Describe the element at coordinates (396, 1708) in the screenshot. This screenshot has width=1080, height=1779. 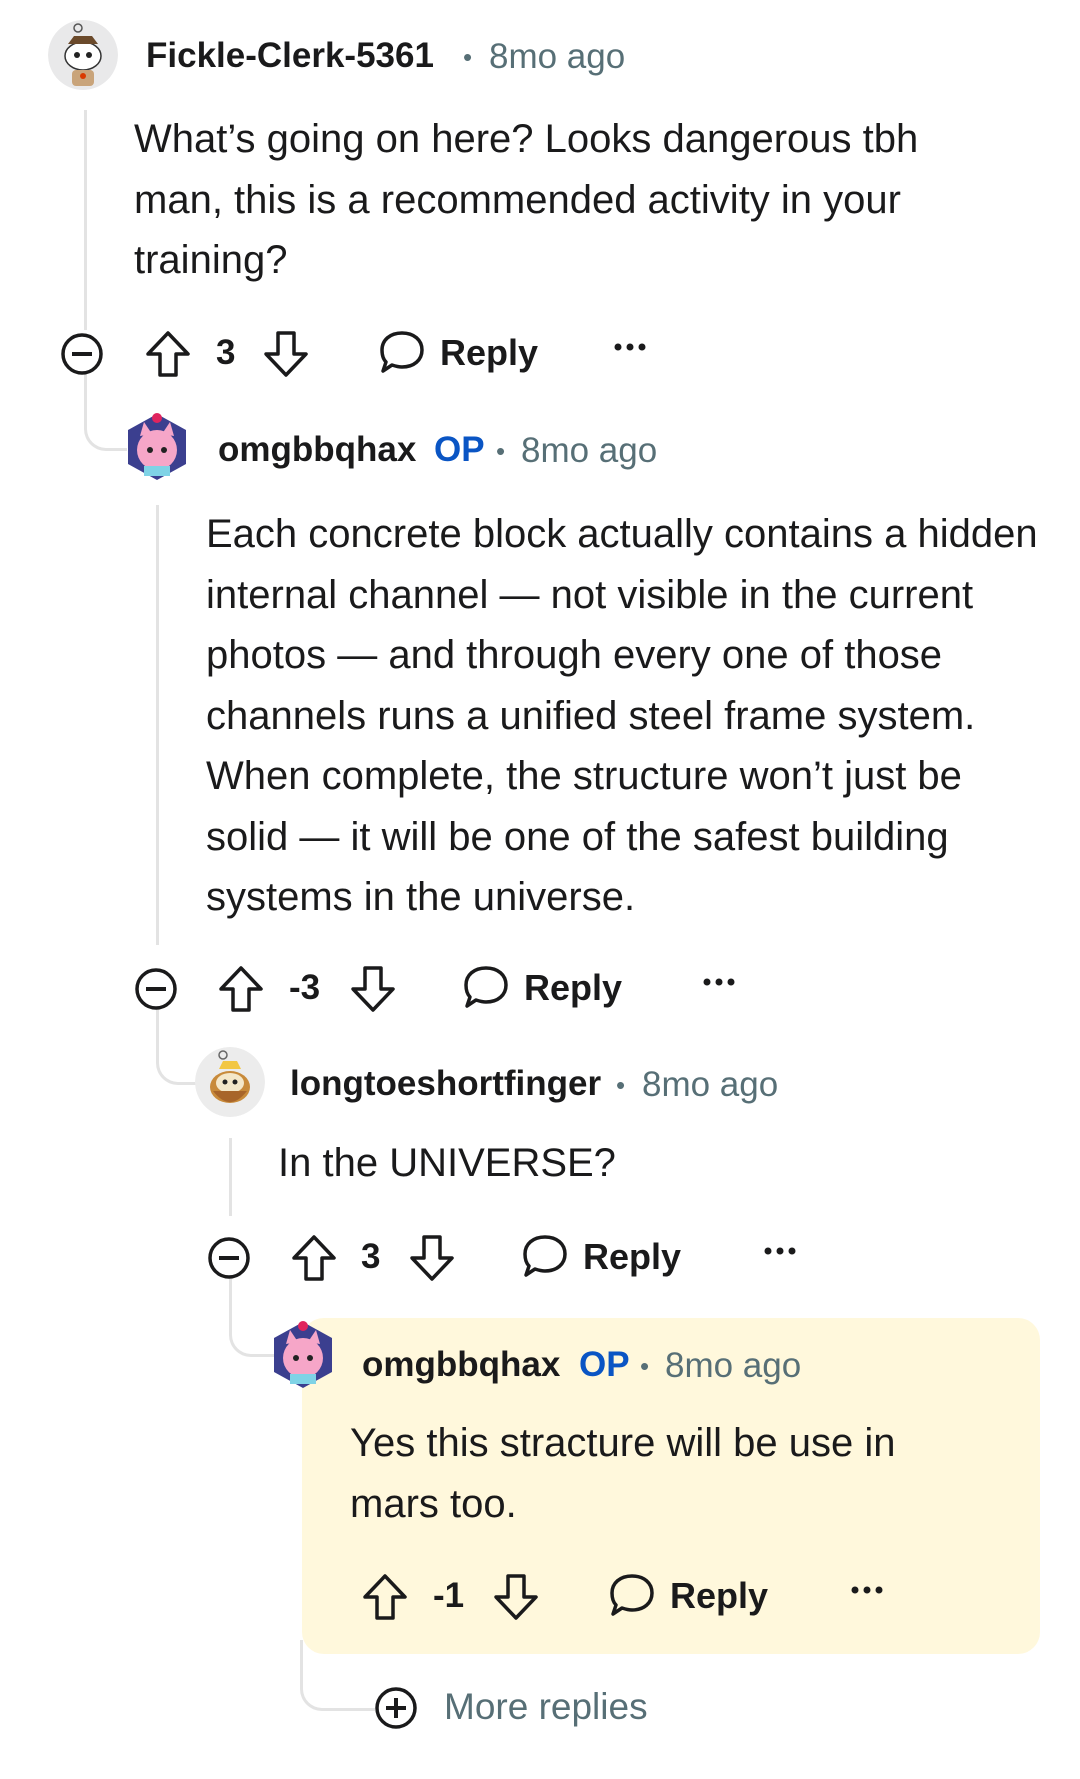
I see `expand-plus-icon` at that location.